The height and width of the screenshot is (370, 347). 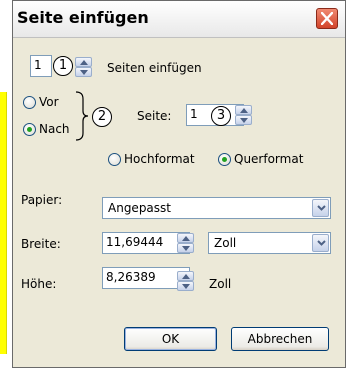 I want to click on page-count-spinner, so click(x=83, y=67).